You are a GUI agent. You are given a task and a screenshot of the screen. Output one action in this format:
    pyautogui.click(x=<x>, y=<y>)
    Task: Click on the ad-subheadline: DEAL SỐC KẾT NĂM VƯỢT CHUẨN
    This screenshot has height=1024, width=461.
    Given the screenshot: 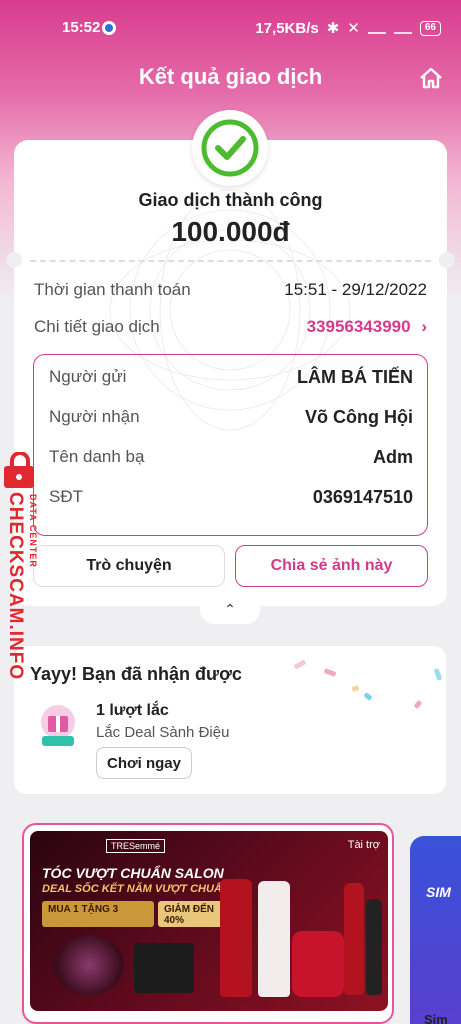 What is the action you would take?
    pyautogui.click(x=136, y=889)
    